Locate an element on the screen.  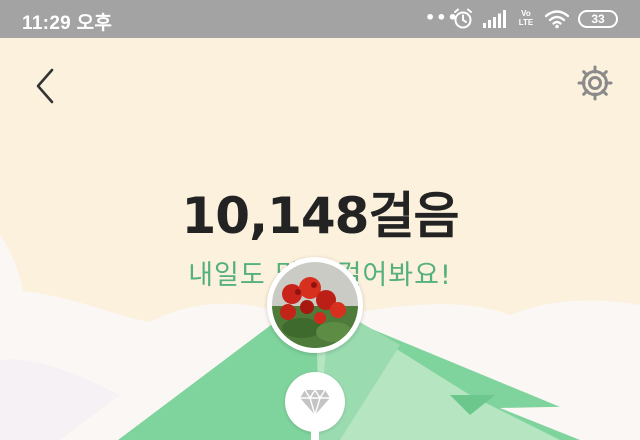
chevron-left-icon is located at coordinates (45, 86).